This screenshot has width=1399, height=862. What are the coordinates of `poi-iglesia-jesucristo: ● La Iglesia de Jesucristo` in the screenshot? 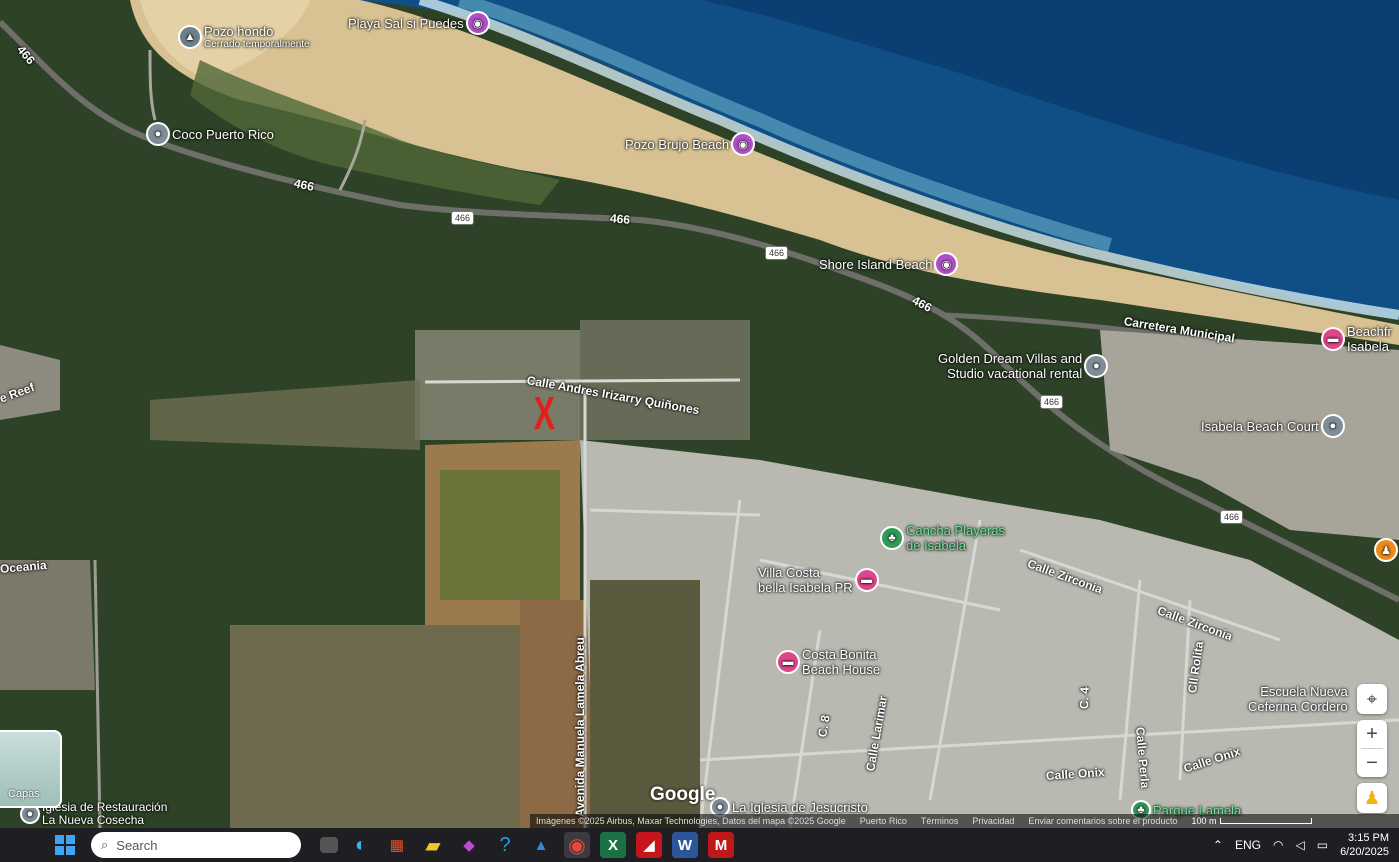 It's located at (790, 807).